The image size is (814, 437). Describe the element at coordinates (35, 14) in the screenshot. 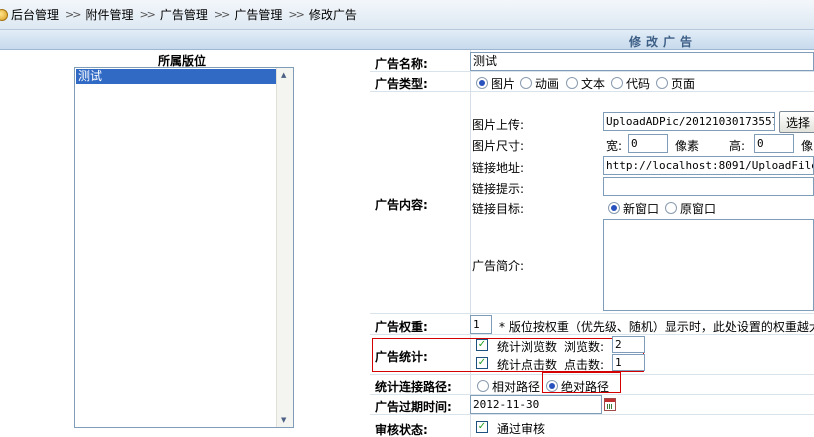

I see `breadcrumb-item-admin: 后台管理` at that location.